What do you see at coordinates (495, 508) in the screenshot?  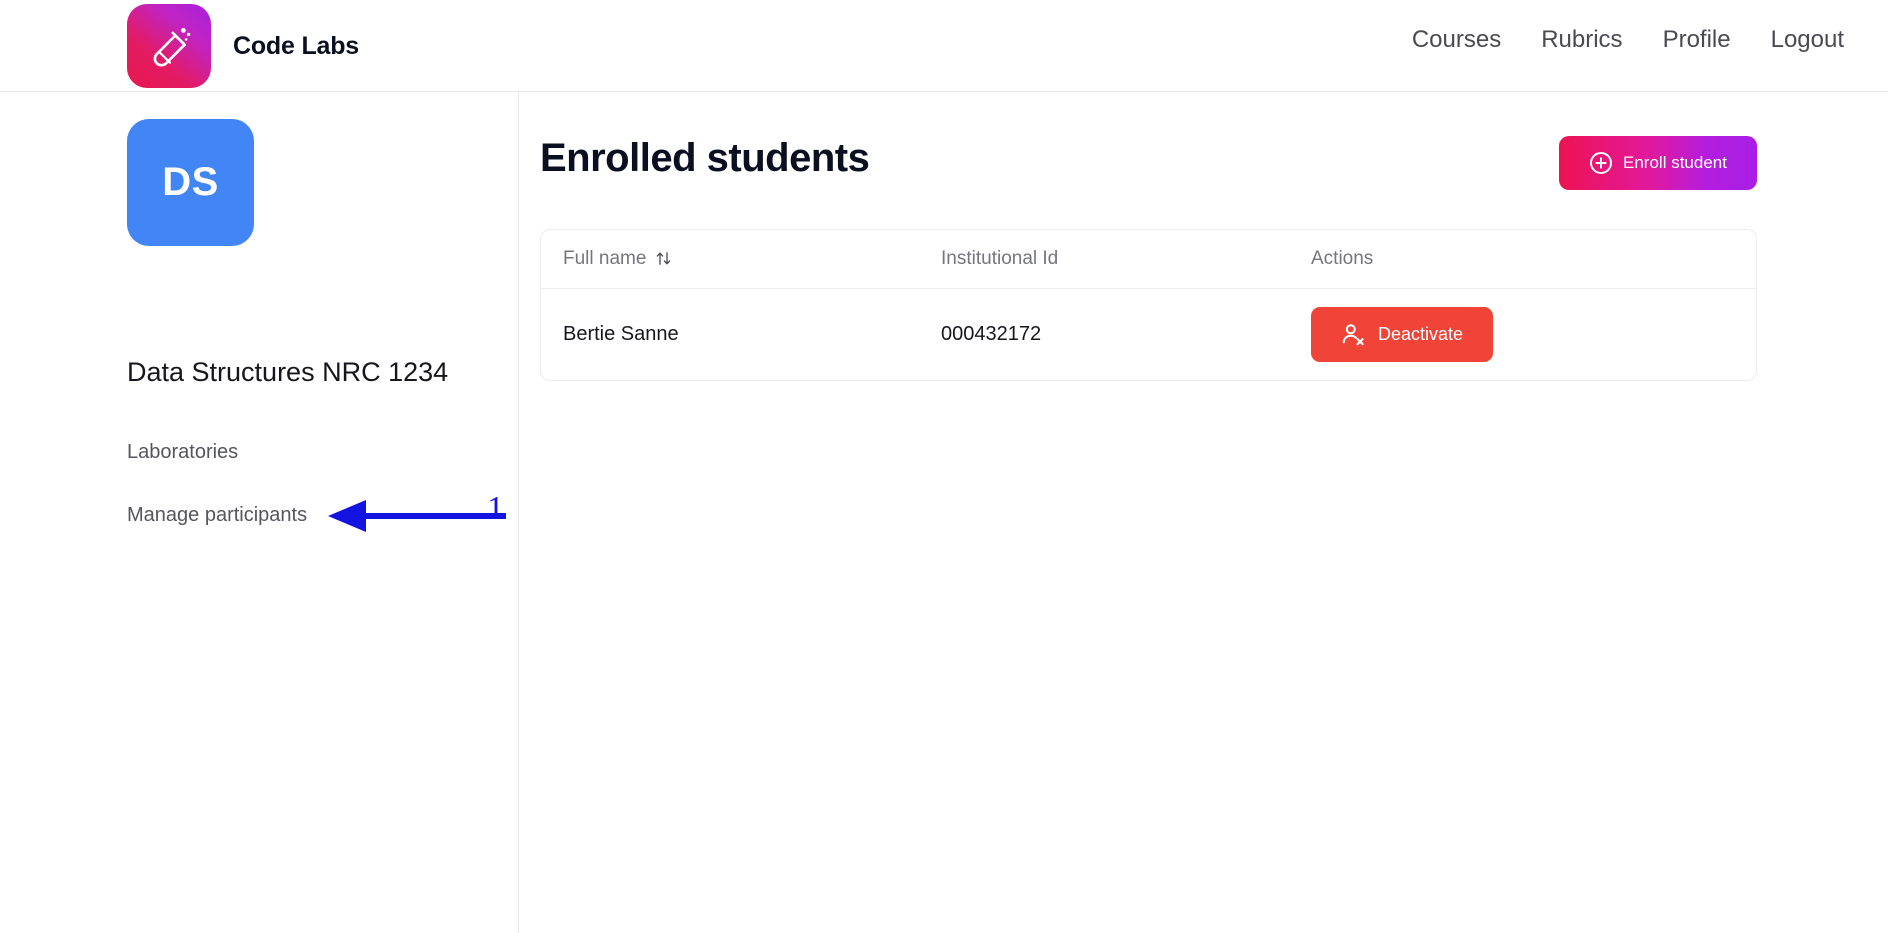 I see `annotation-number: 1` at bounding box center [495, 508].